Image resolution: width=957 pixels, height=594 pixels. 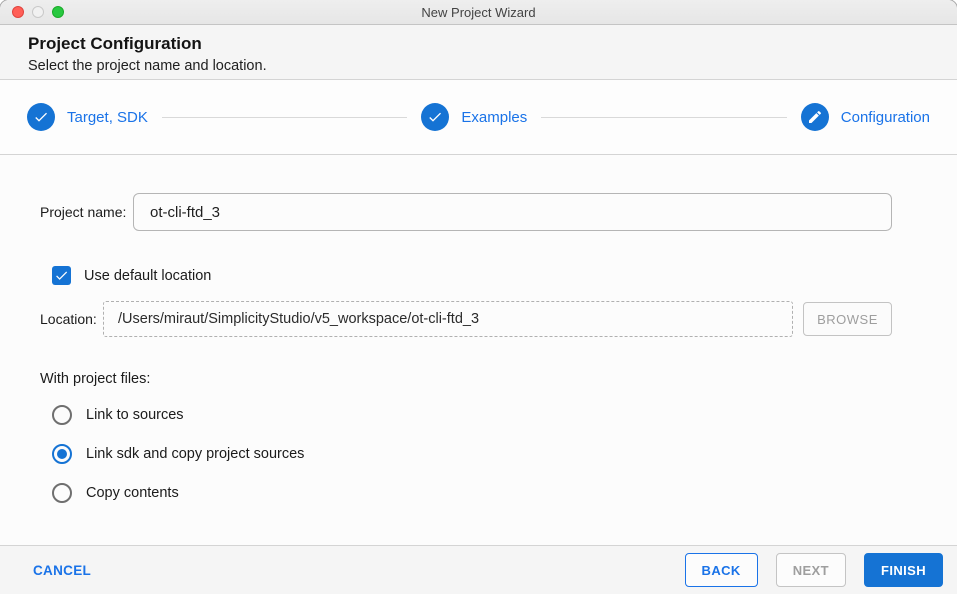 What do you see at coordinates (115, 43) in the screenshot?
I see `page-title: Project Configuration` at bounding box center [115, 43].